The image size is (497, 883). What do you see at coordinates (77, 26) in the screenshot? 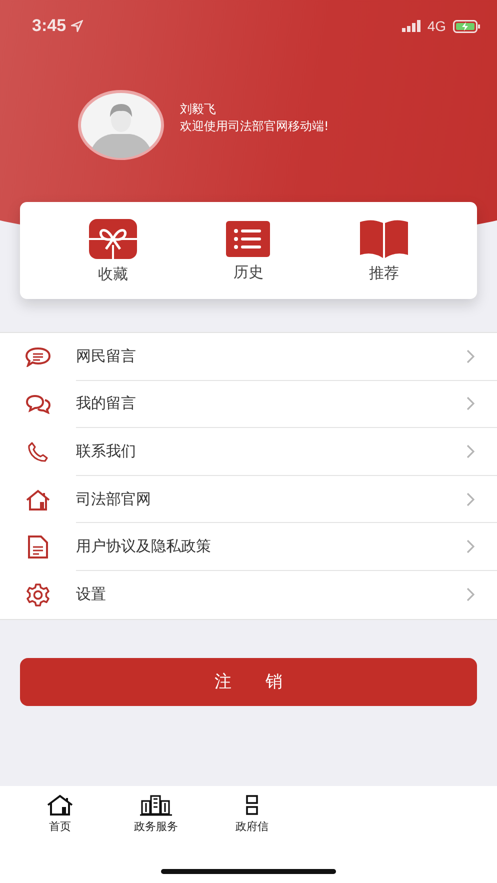
I see `location-icon` at bounding box center [77, 26].